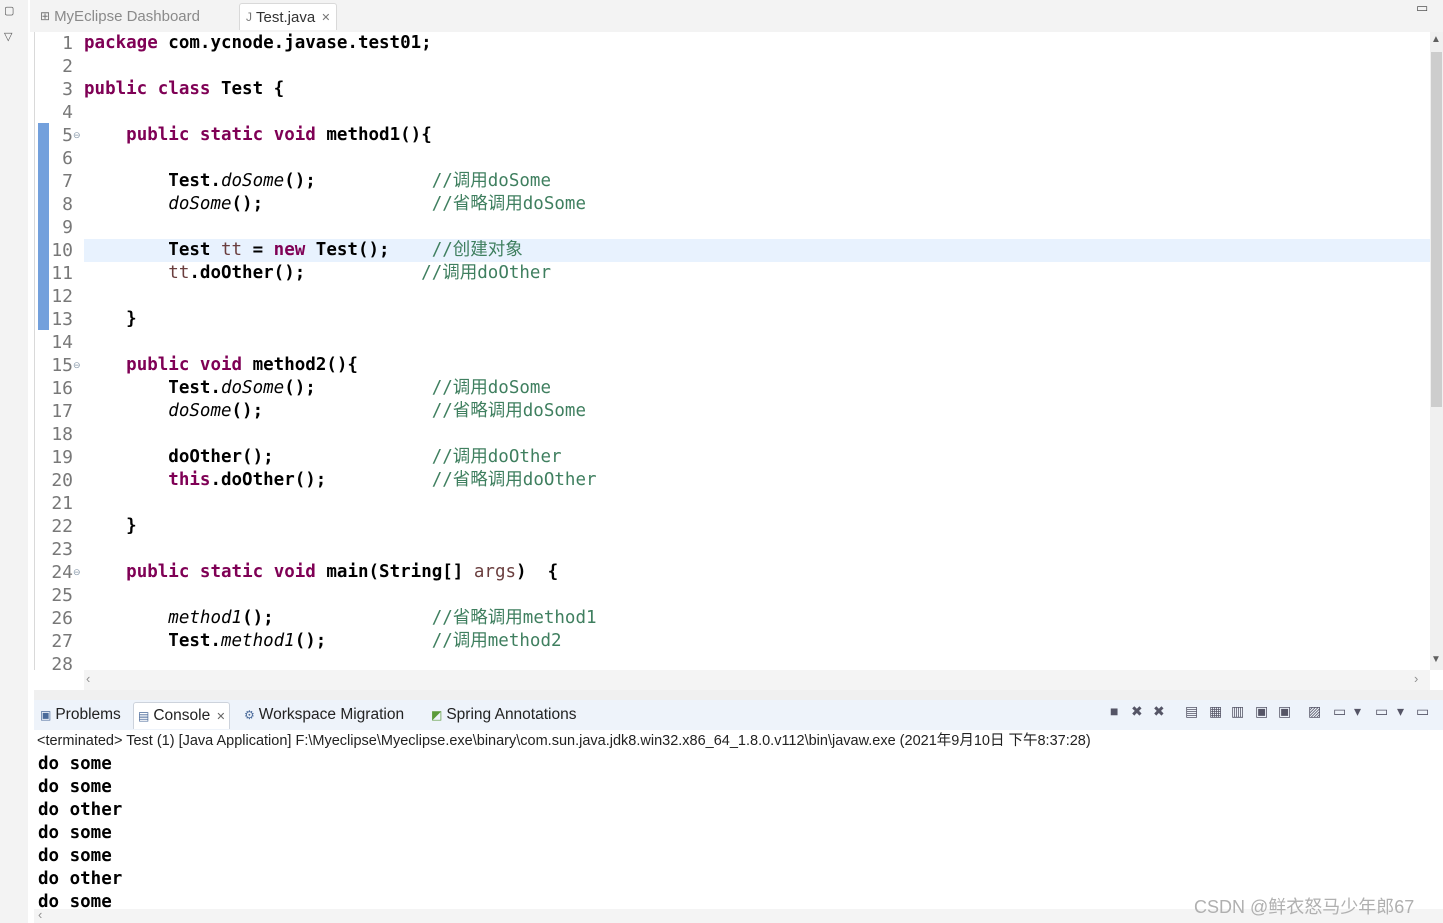  I want to click on remove-all-launches-icon: ✖, so click(1159, 711).